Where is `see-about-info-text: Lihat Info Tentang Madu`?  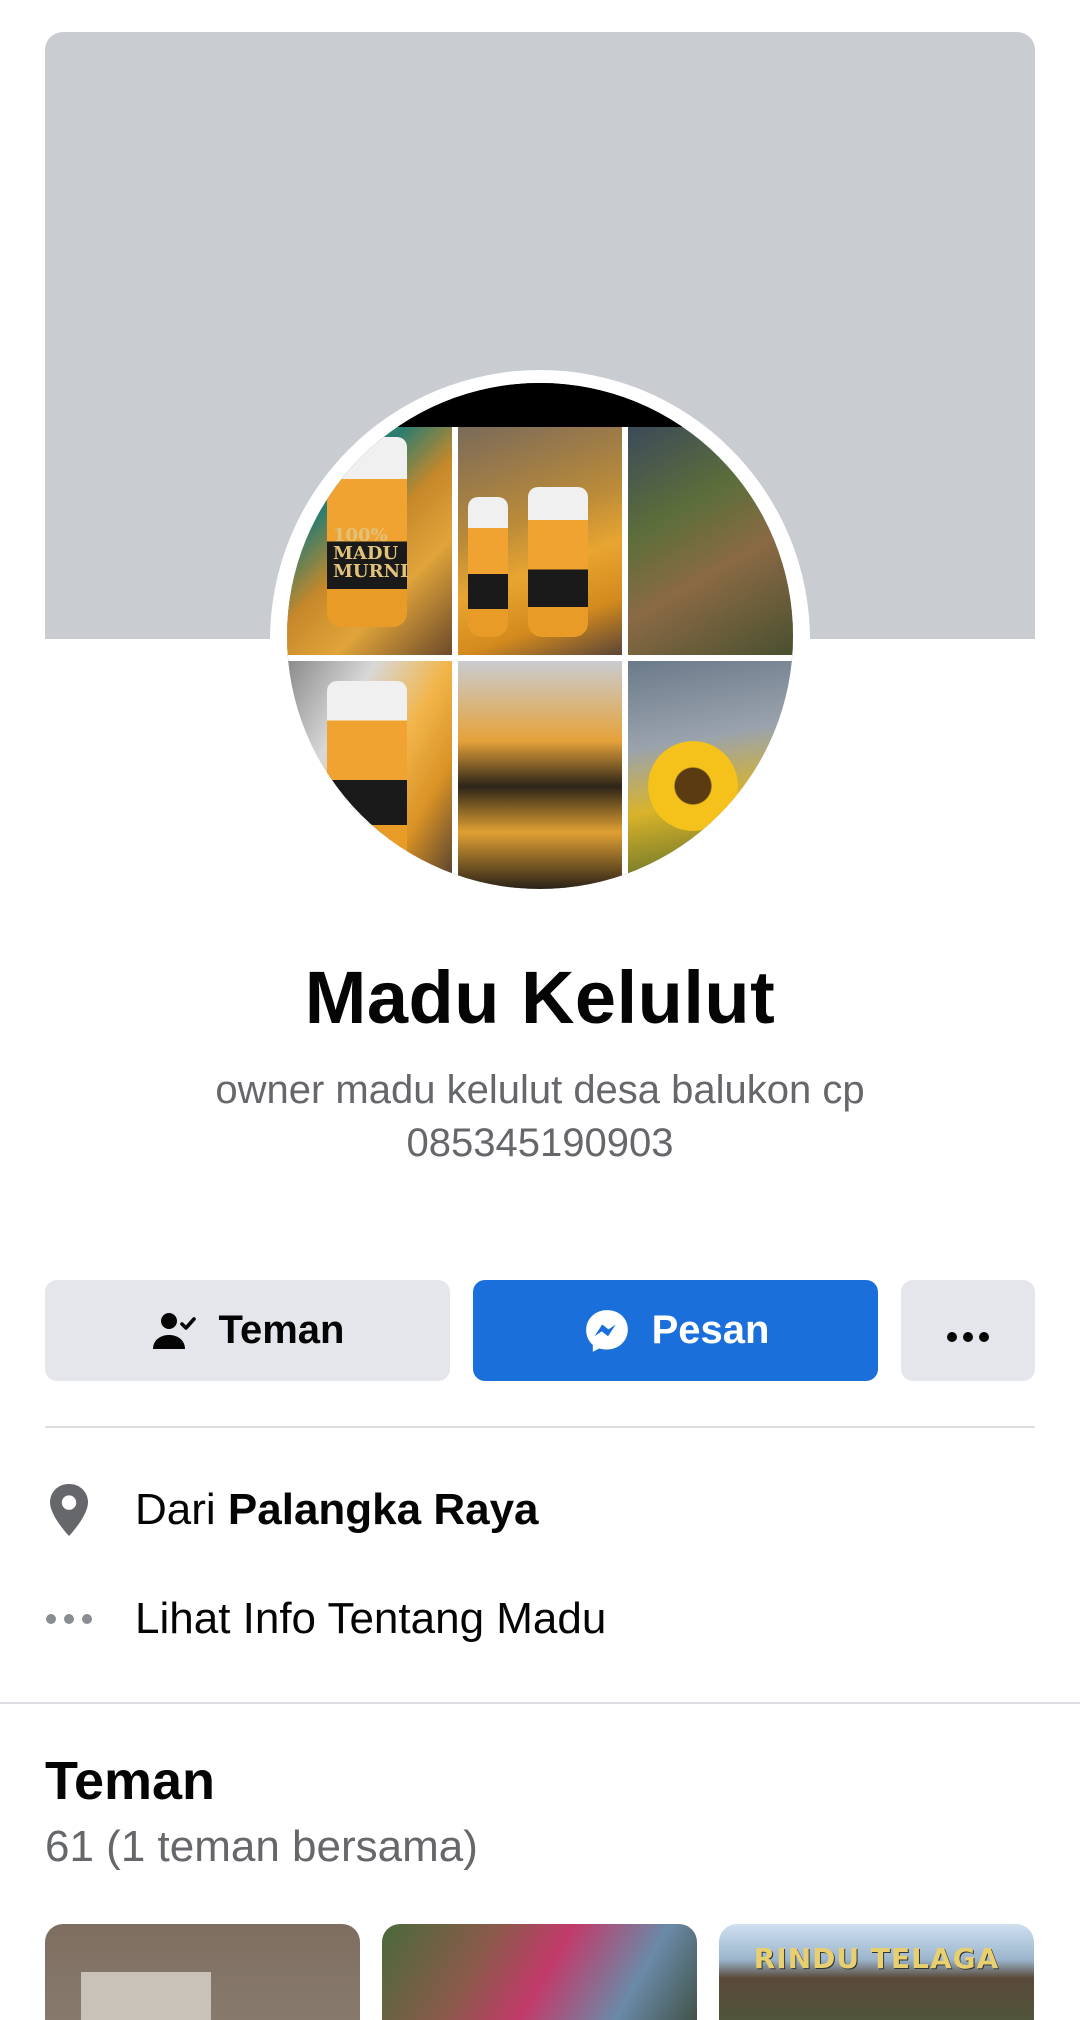 see-about-info-text: Lihat Info Tentang Madu is located at coordinates (371, 1618).